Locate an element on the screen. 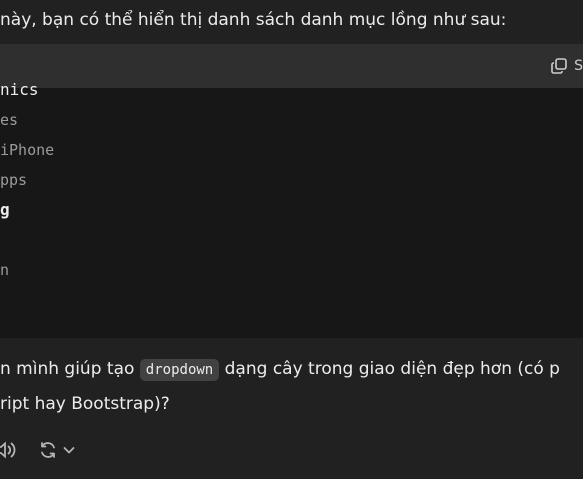 The image size is (583, 479). chevron-down-icon is located at coordinates (69, 450).